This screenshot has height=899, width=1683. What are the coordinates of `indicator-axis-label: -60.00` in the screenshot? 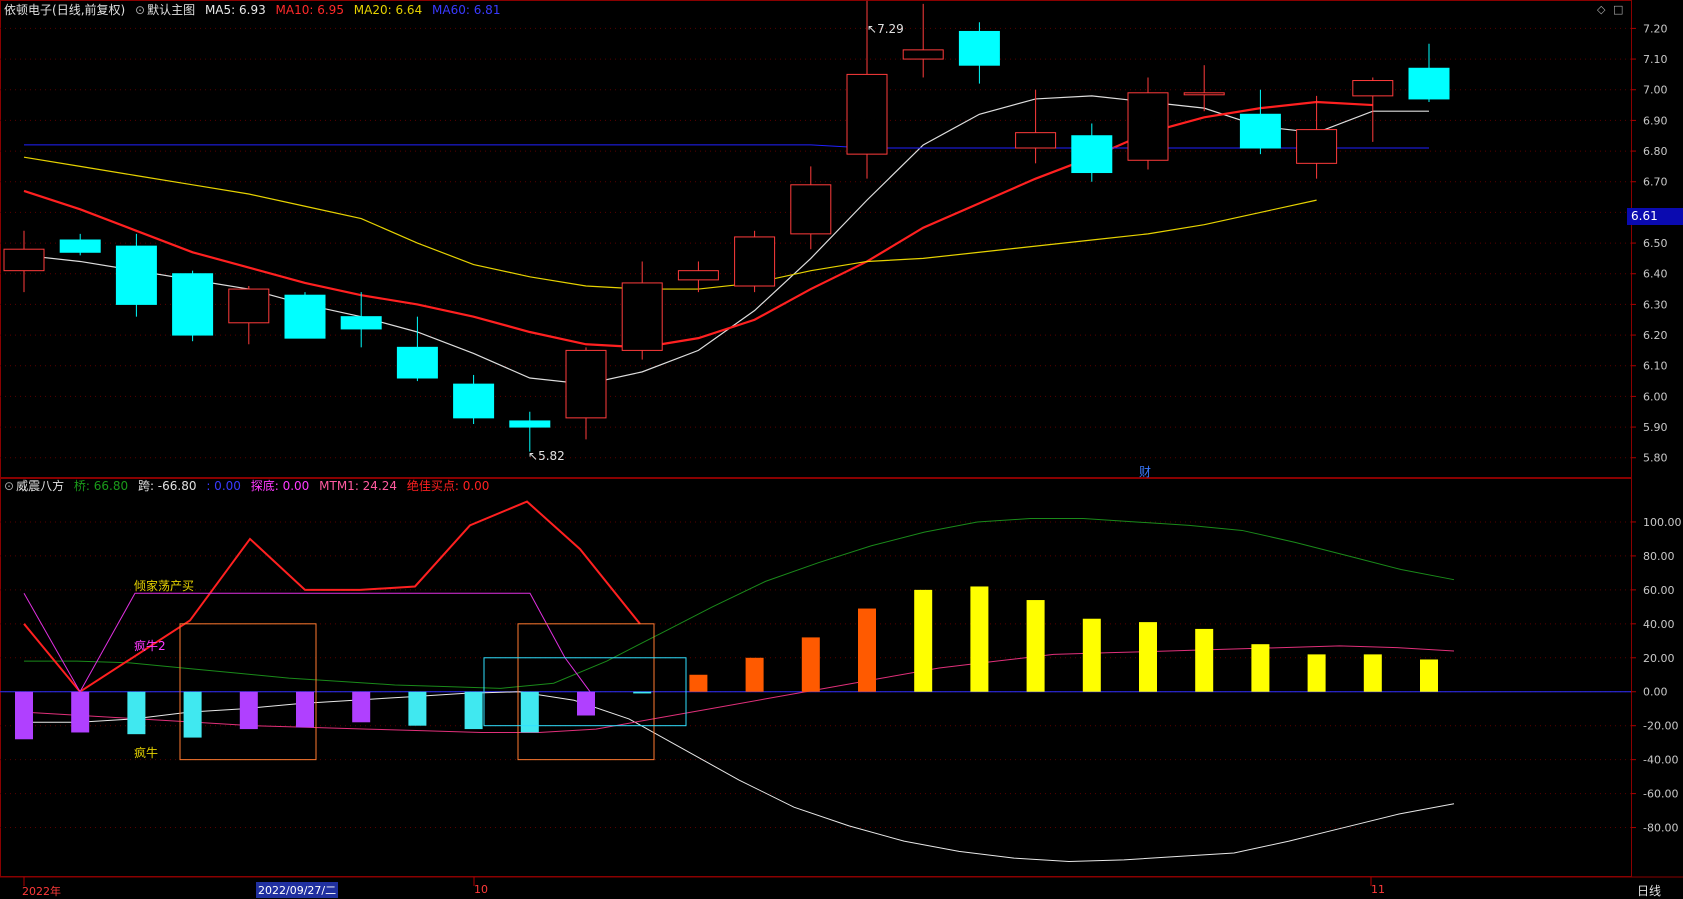 It's located at (1660, 794).